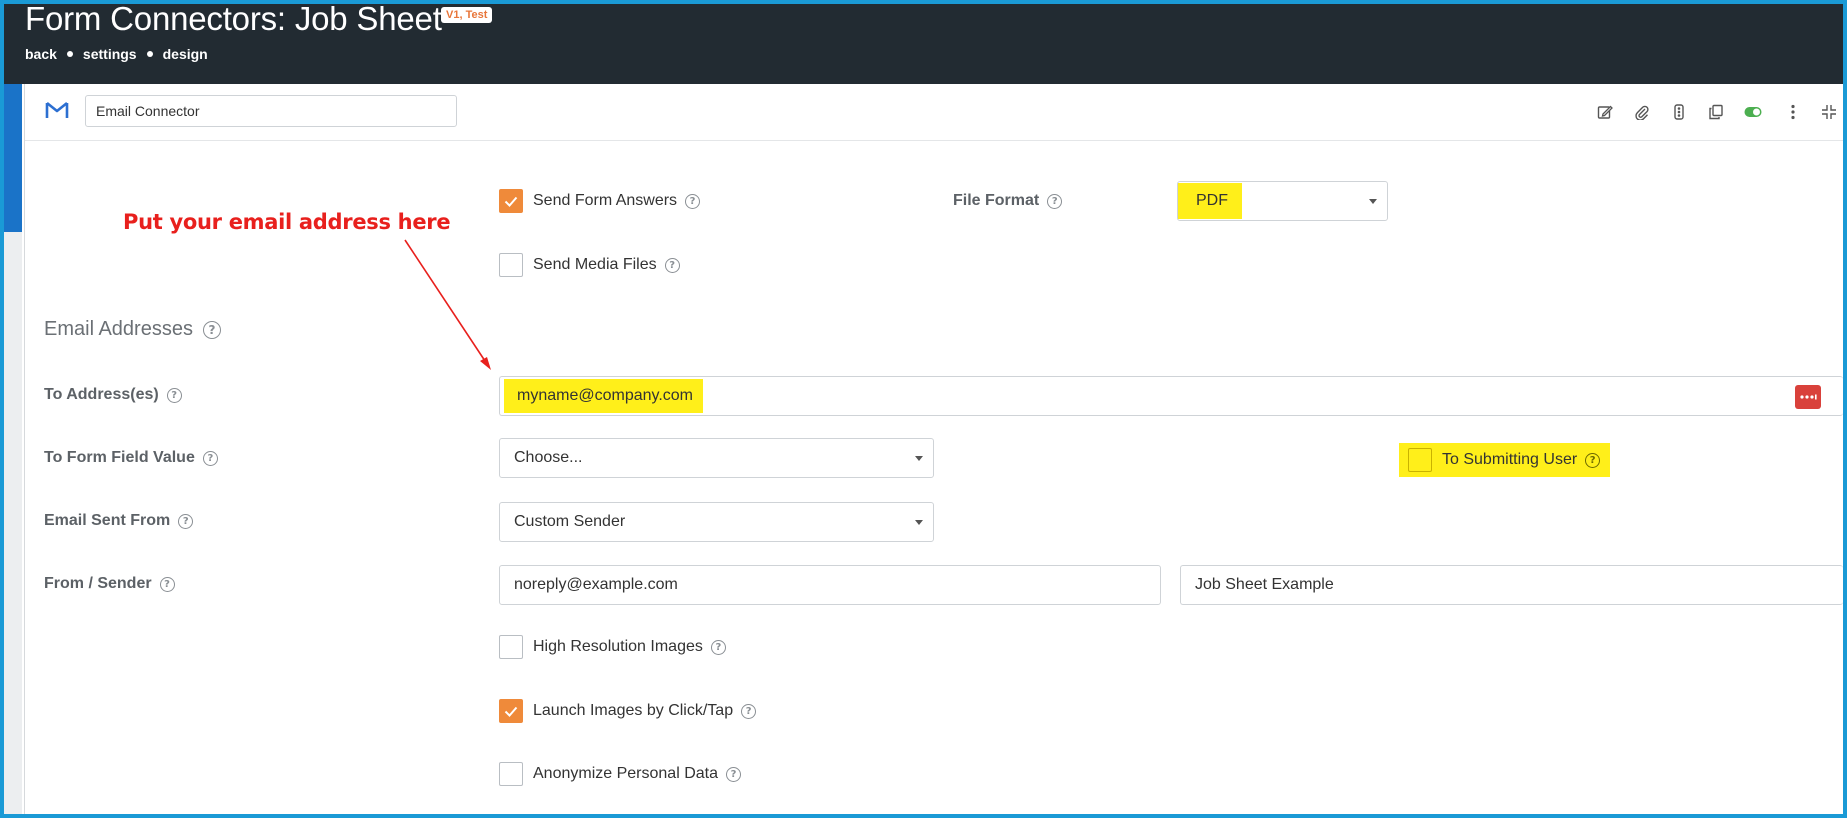 This screenshot has width=1847, height=818. I want to click on version-badge: V1, Test, so click(467, 15).